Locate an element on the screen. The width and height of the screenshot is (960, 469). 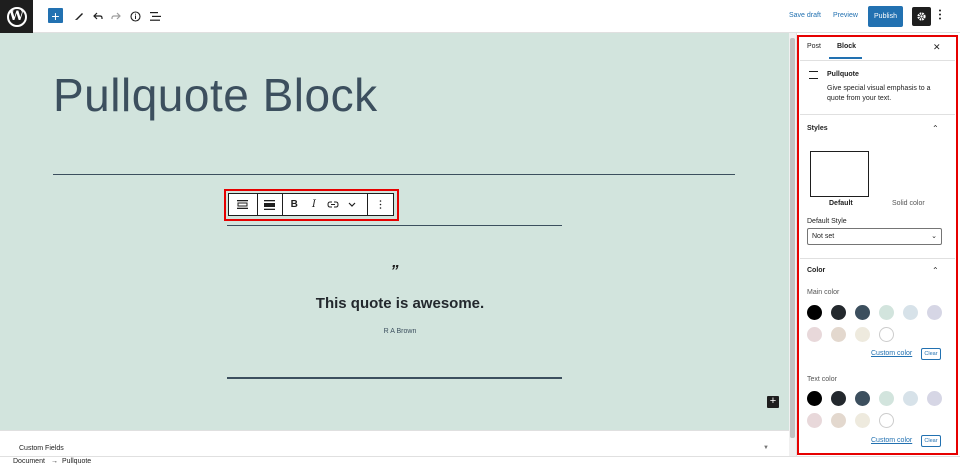
title-separator is located at coordinates (394, 174).